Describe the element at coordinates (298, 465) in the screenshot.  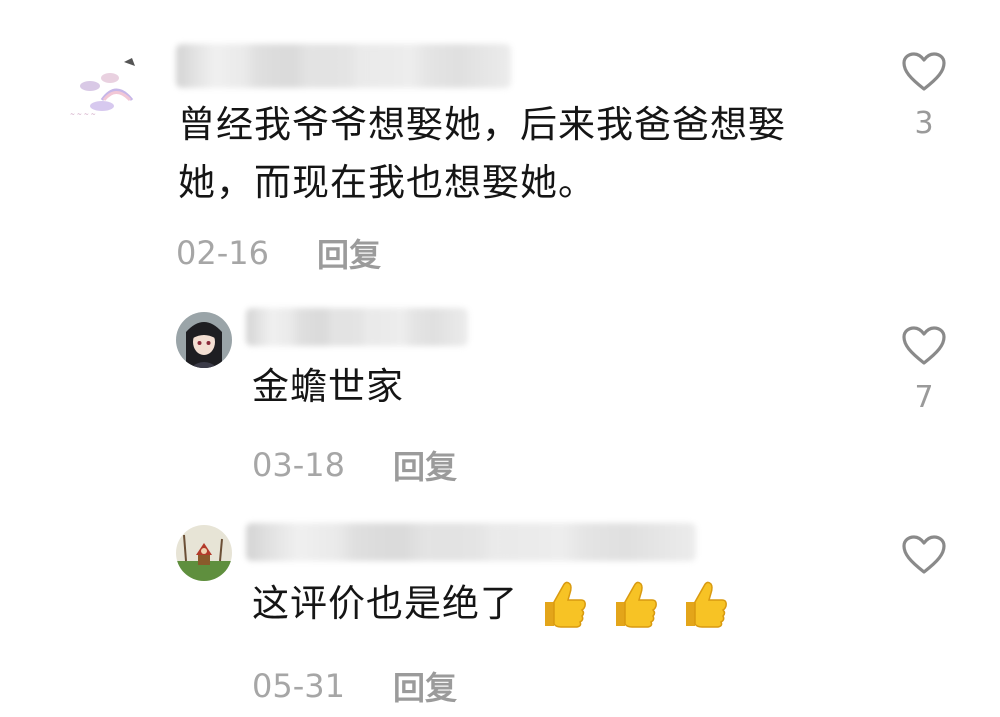
I see `comment-date: 03-18` at that location.